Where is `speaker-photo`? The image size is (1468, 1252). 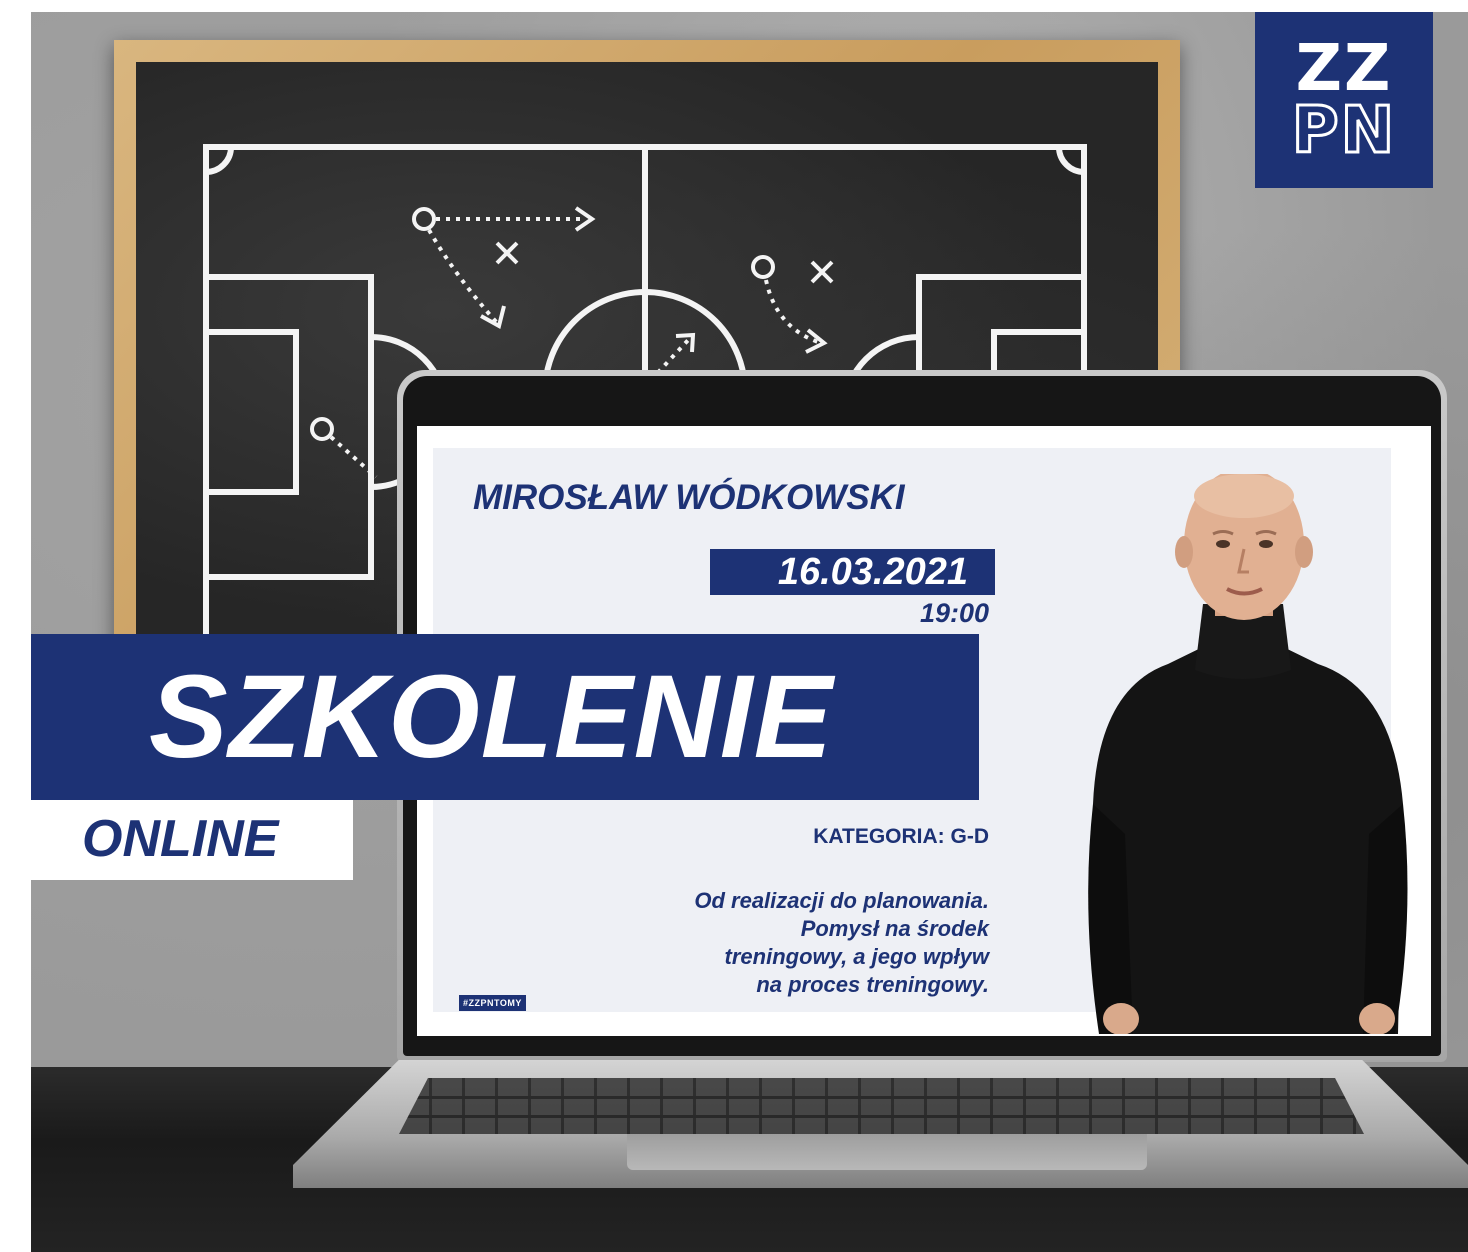 speaker-photo is located at coordinates (1248, 754).